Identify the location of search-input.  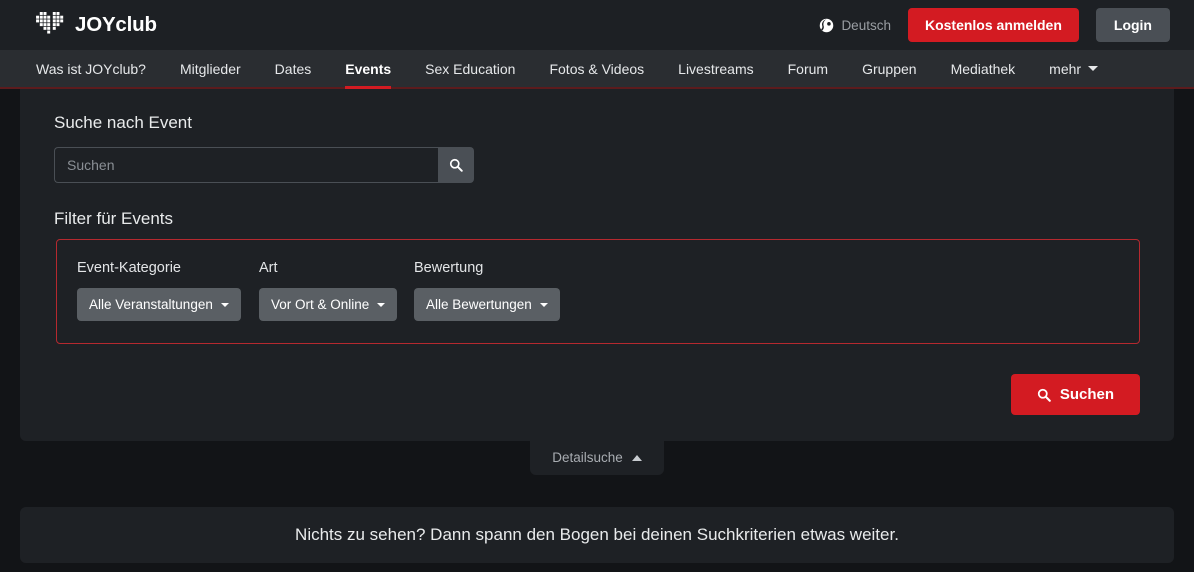
(246, 165).